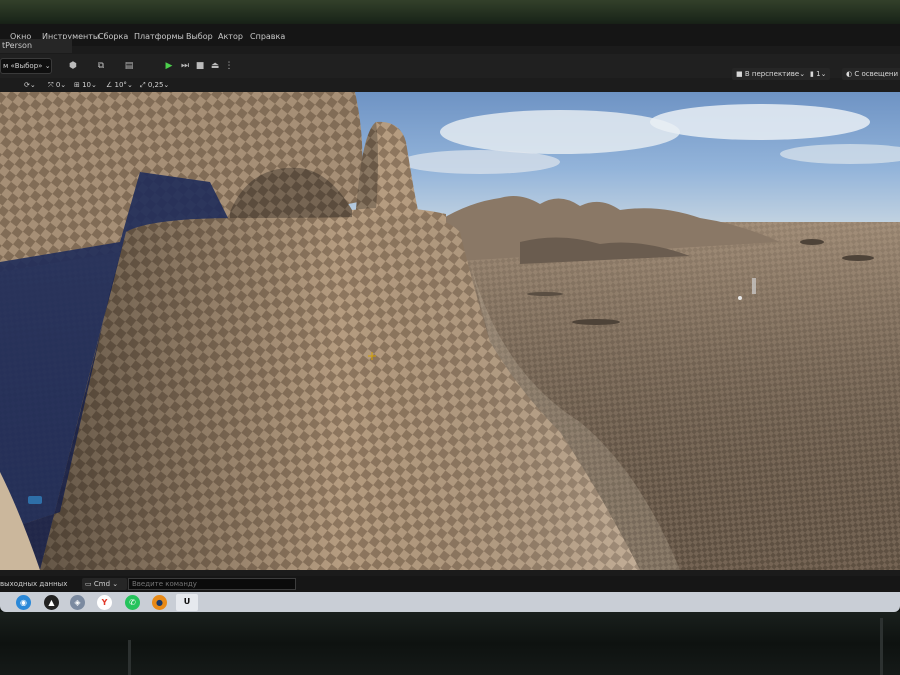 The height and width of the screenshot is (675, 900). Describe the element at coordinates (212, 584) in the screenshot. I see `command-input` at that location.